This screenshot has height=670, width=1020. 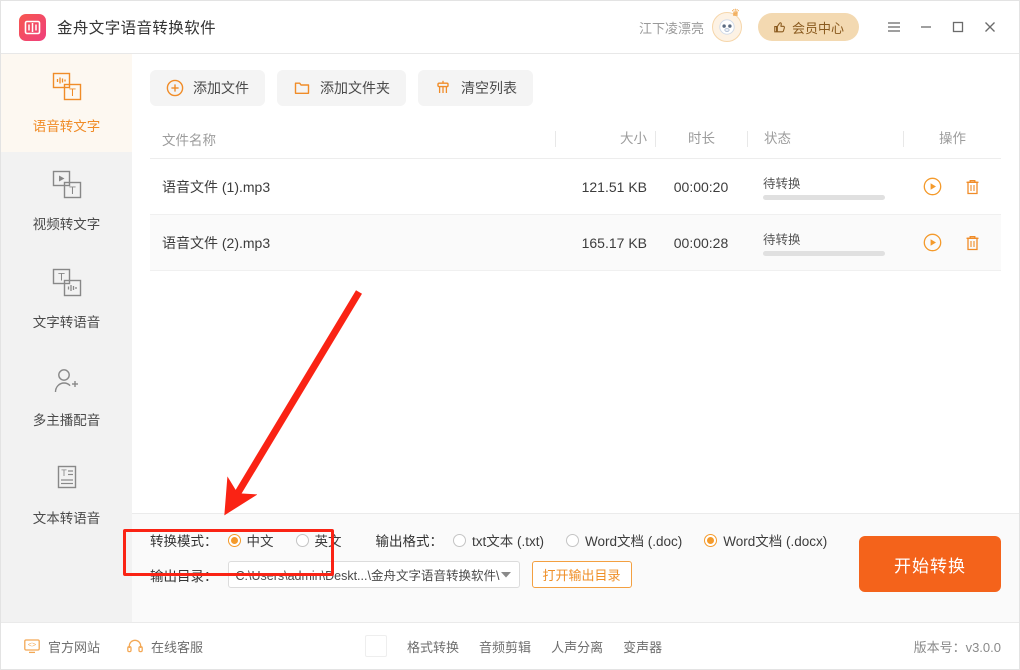 What do you see at coordinates (66, 126) in the screenshot?
I see `sidebar-item-label: 语音转文字` at bounding box center [66, 126].